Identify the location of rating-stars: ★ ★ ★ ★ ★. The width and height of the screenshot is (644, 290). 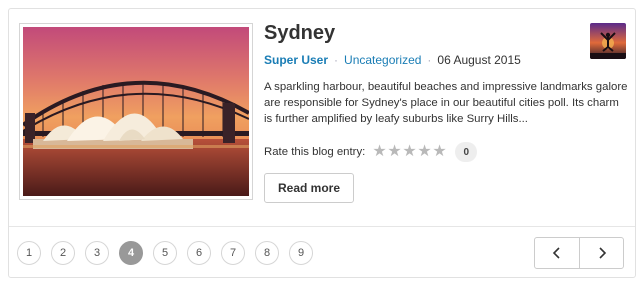
(409, 152).